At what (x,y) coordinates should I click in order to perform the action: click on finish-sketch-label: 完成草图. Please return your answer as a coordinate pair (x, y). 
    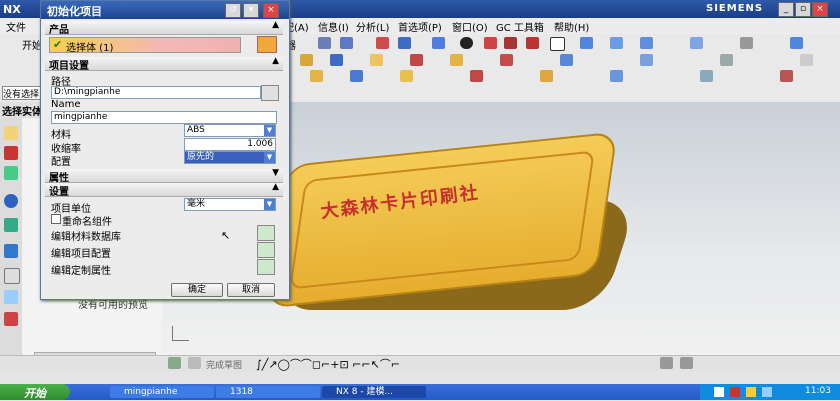
    Looking at the image, I should click on (224, 364).